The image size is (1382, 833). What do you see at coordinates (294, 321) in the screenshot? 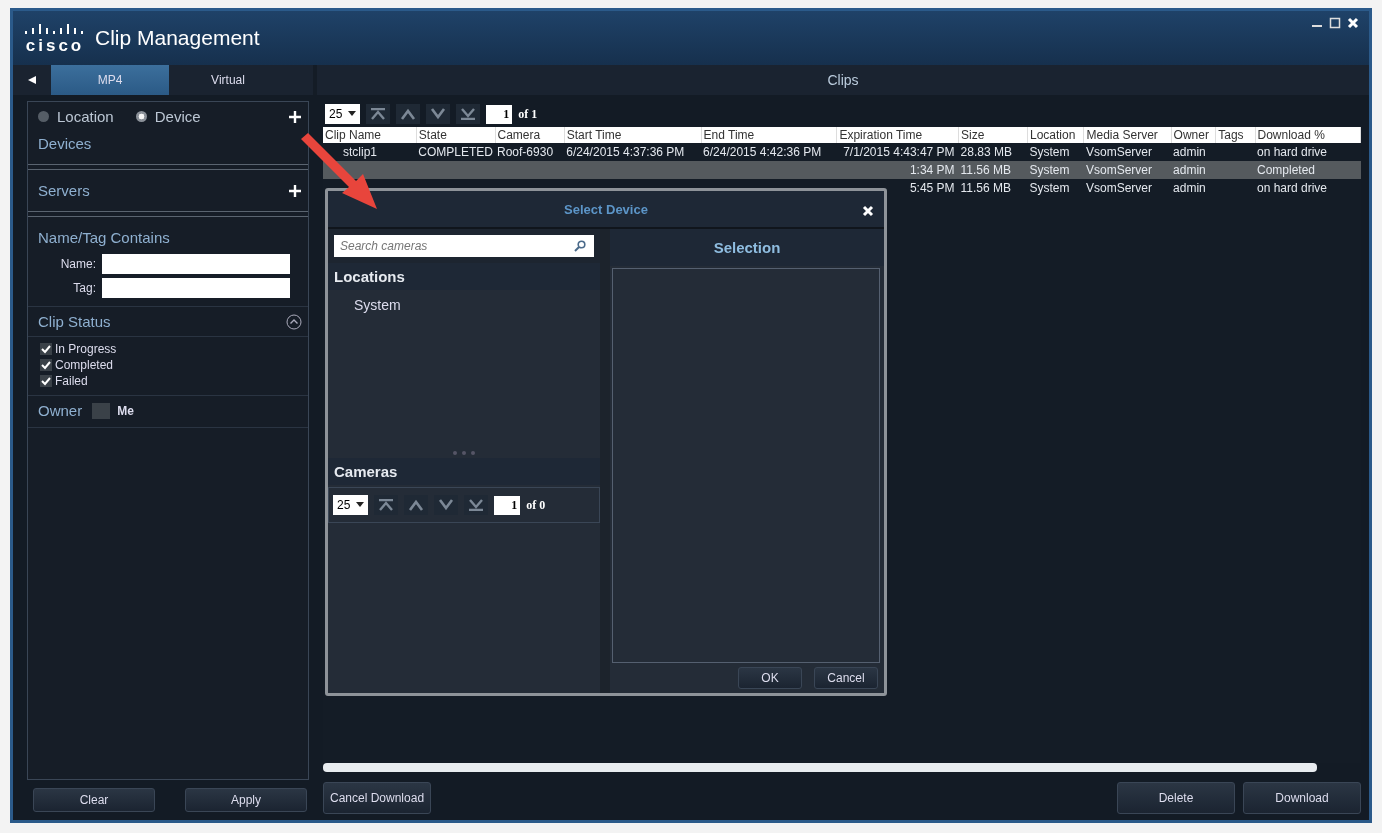
I see `collapse-icon` at bounding box center [294, 321].